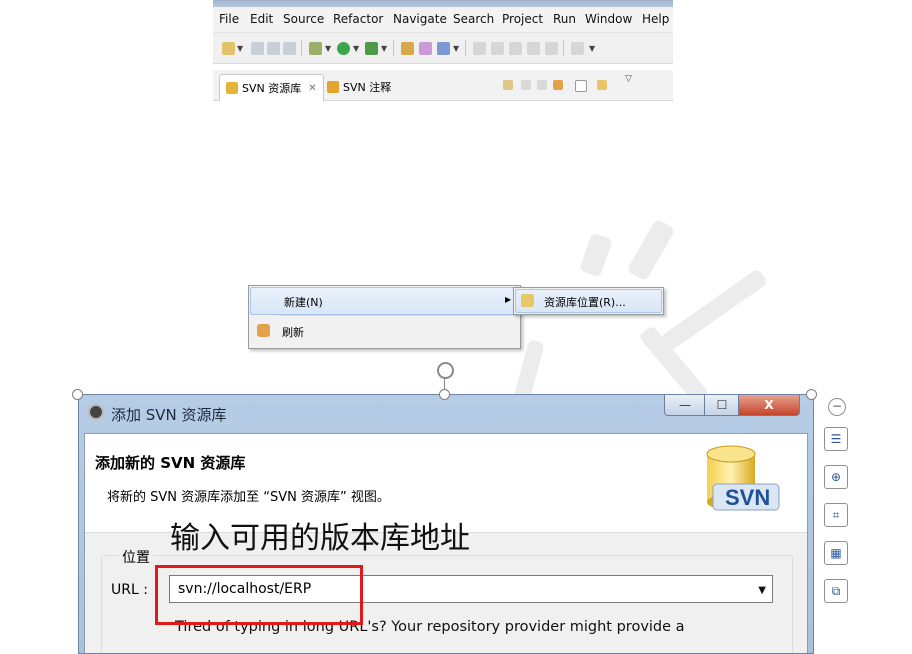 Image resolution: width=912 pixels, height=654 pixels. What do you see at coordinates (170, 463) in the screenshot?
I see `dialog-heading: 添加新的 SVN 资源库` at bounding box center [170, 463].